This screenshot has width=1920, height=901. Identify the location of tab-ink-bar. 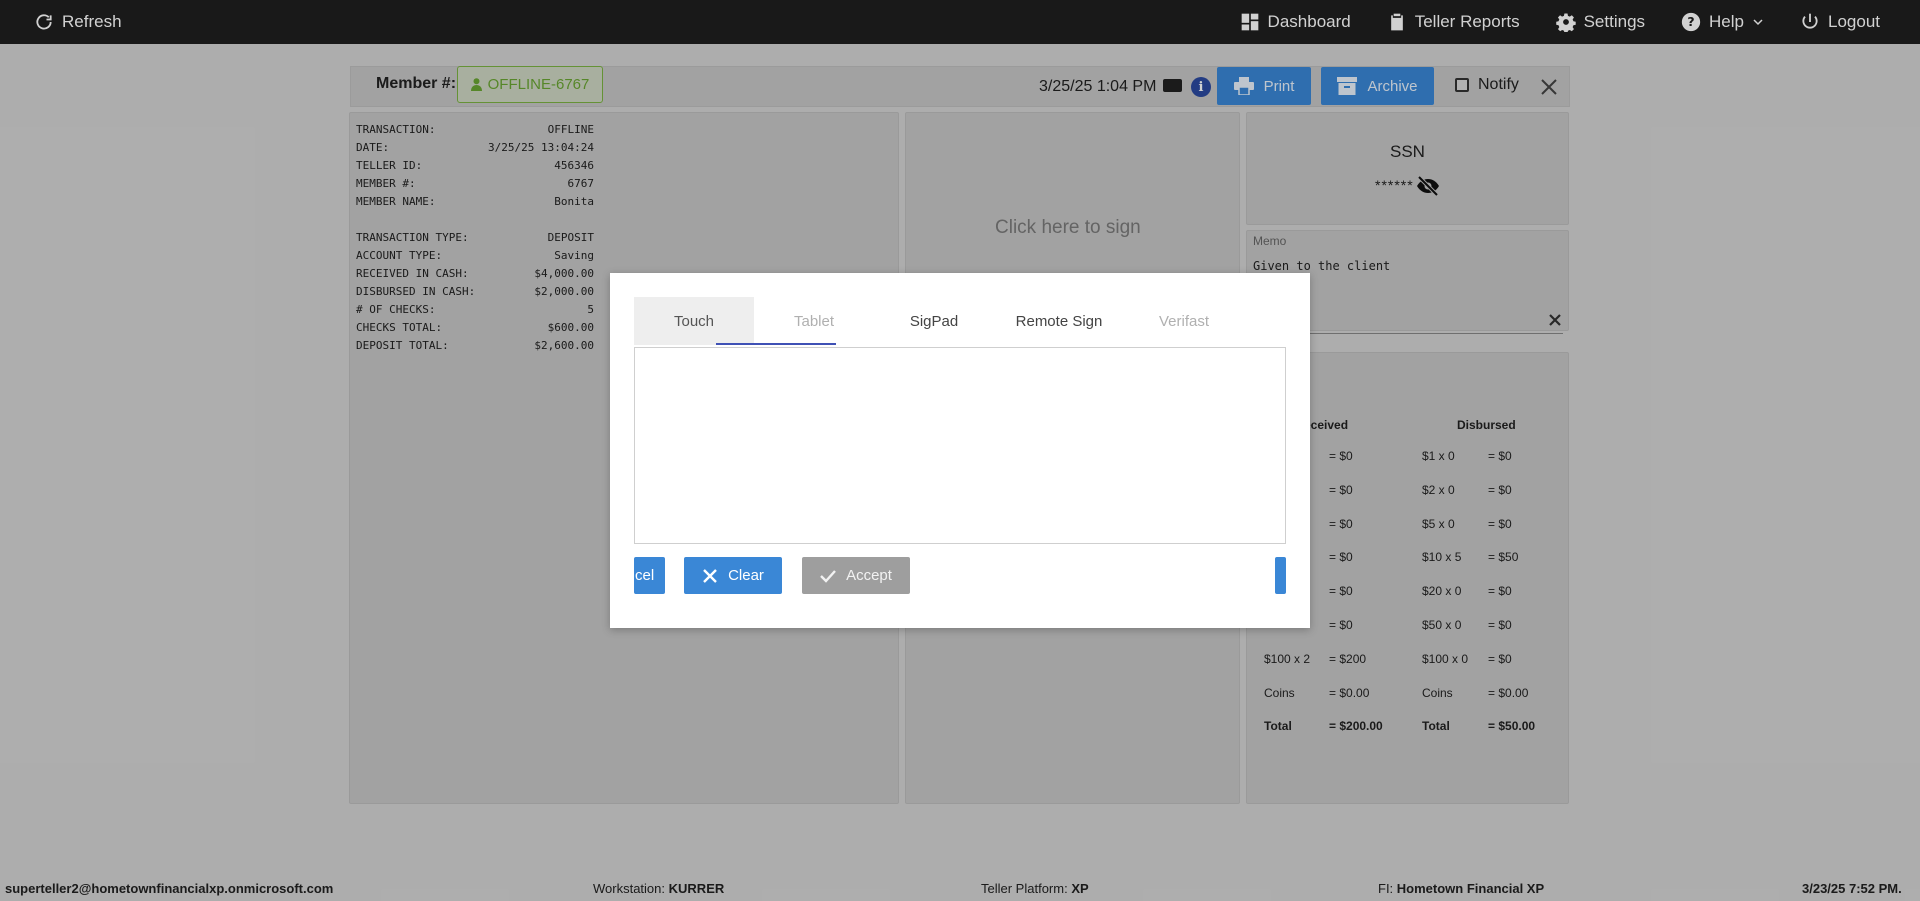
(776, 344).